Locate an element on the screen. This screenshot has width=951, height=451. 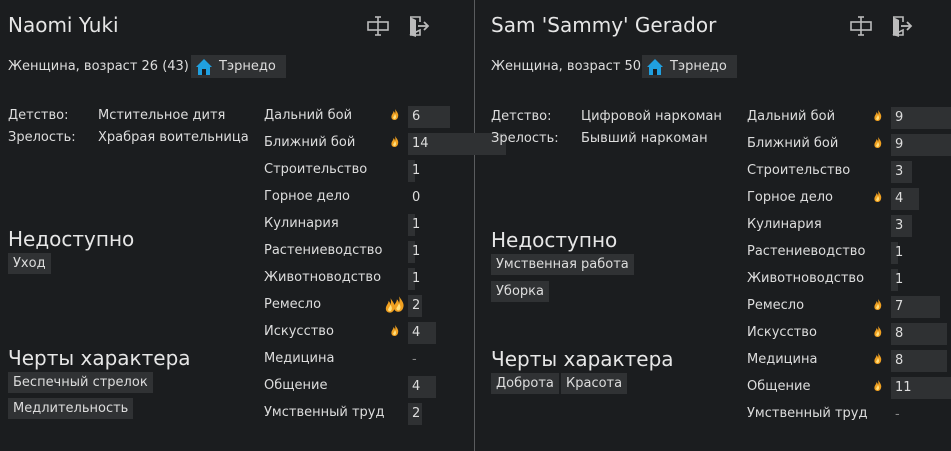
skill-row: Ближний бой 9 is located at coordinates (849, 145).